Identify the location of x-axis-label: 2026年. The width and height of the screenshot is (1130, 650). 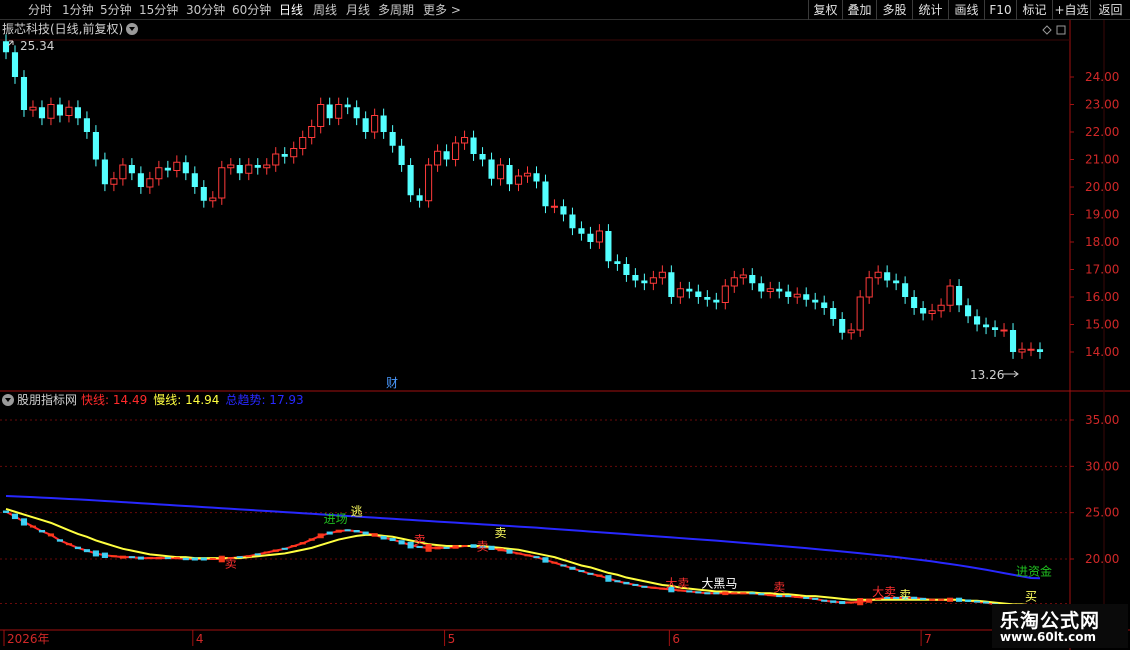
(28, 639).